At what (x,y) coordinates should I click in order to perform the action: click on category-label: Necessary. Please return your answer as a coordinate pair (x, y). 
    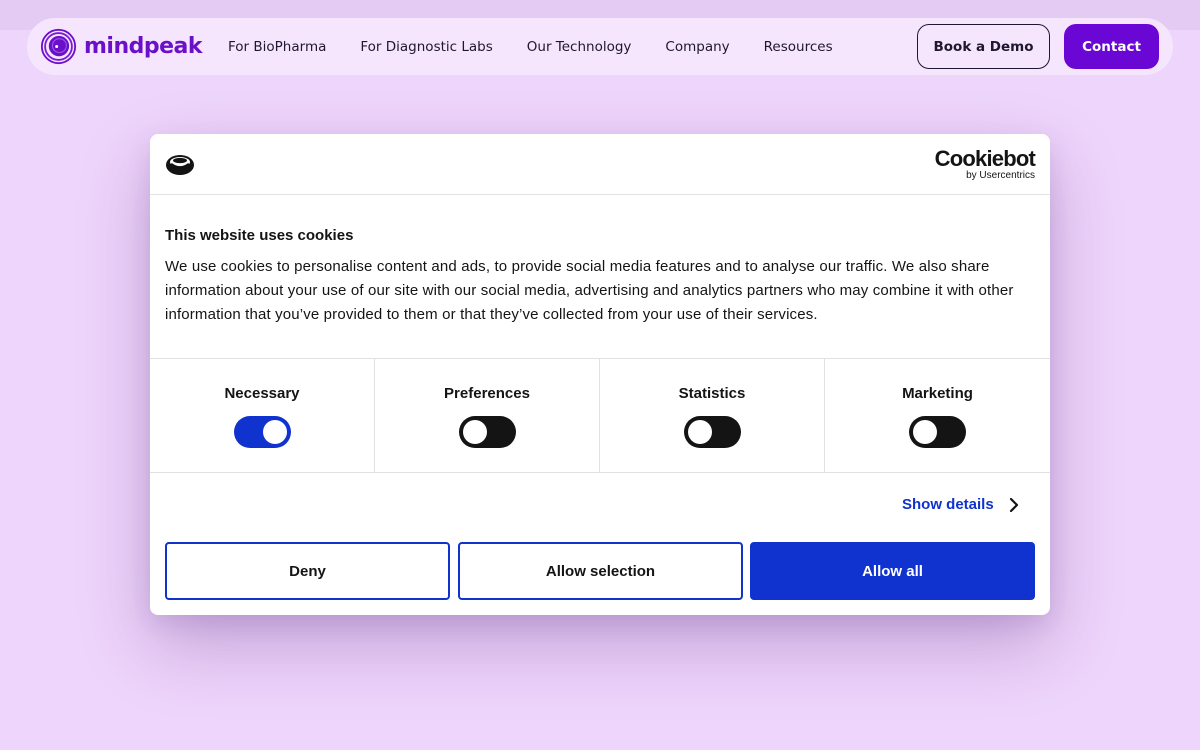
    Looking at the image, I should click on (262, 393).